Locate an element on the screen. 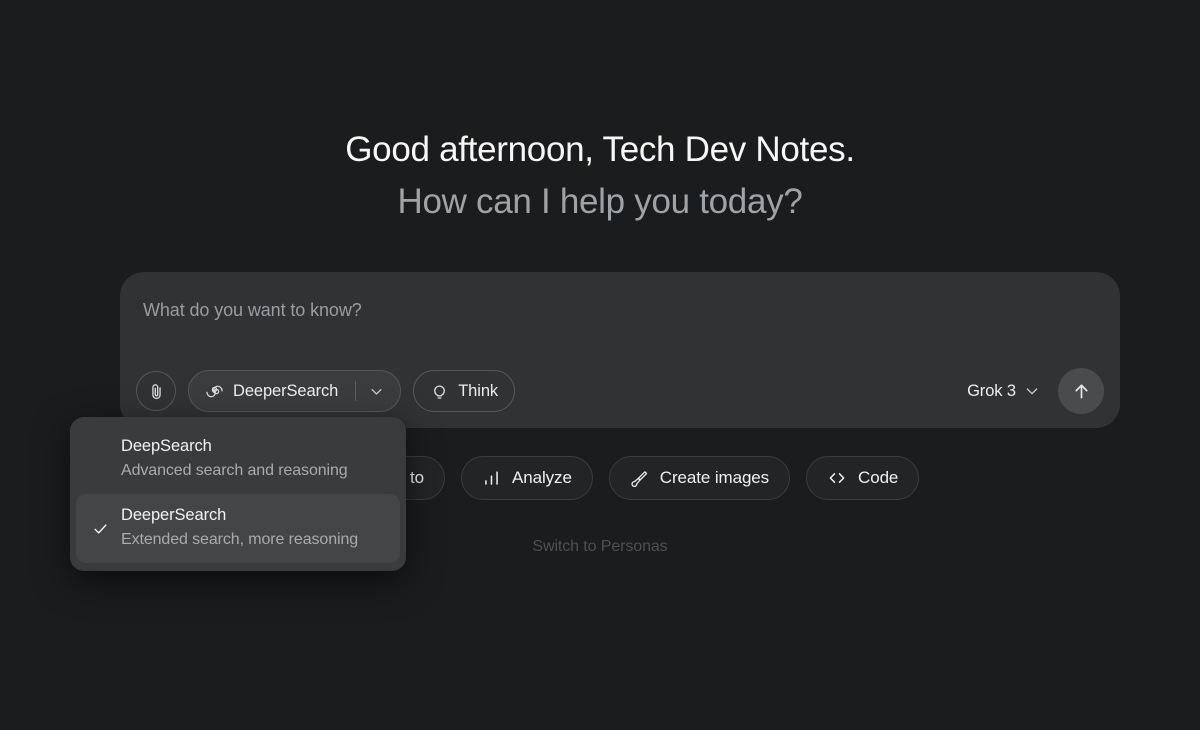  dropdown-item-subtitle: Extended search, more reasoning is located at coordinates (240, 539).